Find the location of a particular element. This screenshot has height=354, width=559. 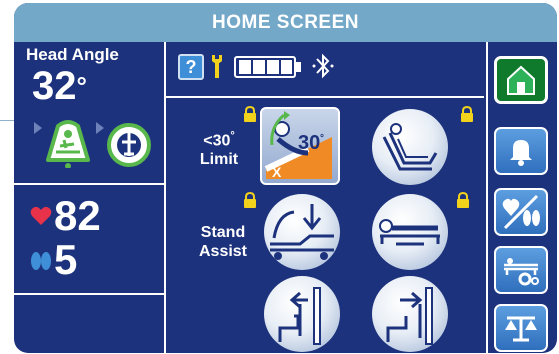

respiration-rate-row: 5 is located at coordinates (53, 260).